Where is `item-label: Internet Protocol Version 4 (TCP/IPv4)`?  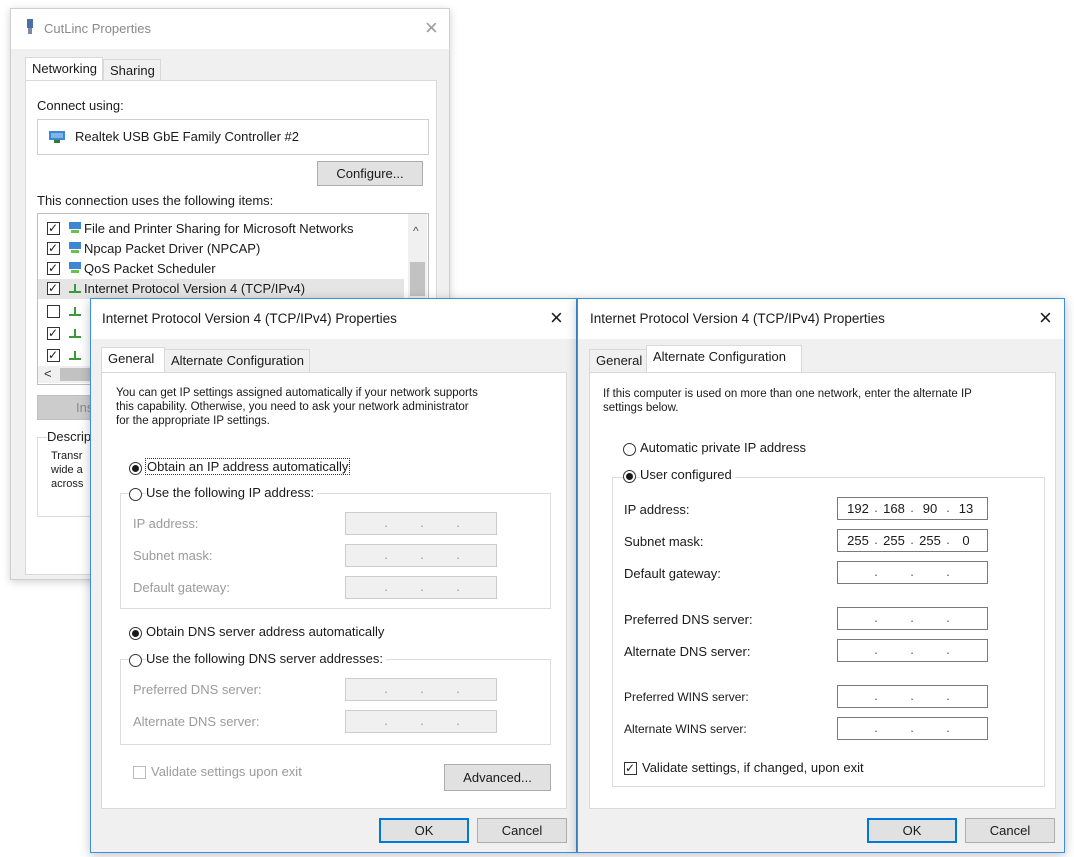 item-label: Internet Protocol Version 4 (TCP/IPv4) is located at coordinates (195, 288).